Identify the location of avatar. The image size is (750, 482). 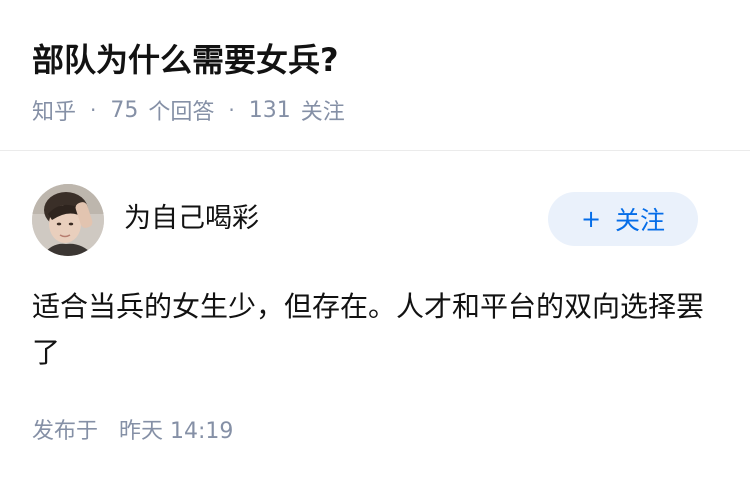
(68, 220).